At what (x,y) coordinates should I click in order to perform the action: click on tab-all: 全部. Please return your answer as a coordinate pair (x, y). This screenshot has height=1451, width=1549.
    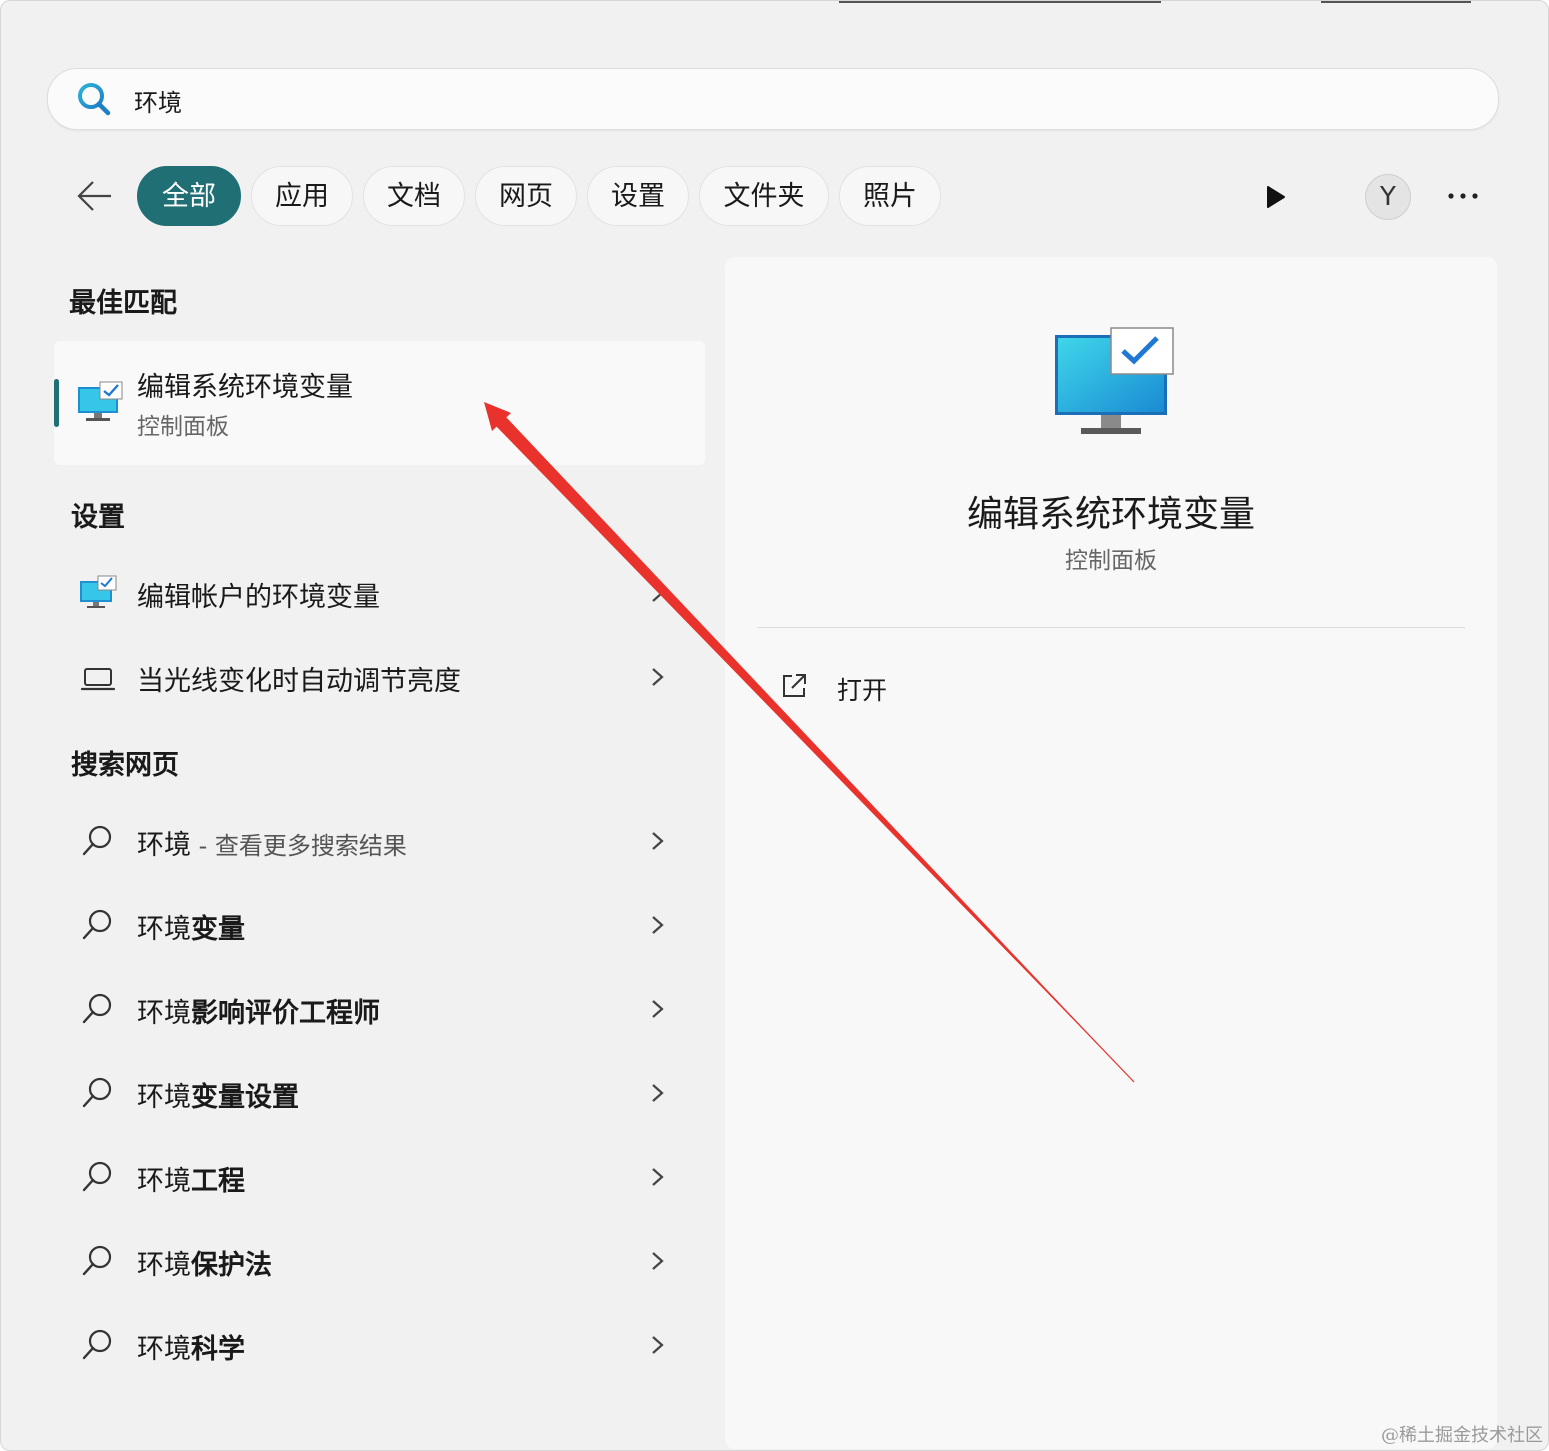
    Looking at the image, I should click on (189, 196).